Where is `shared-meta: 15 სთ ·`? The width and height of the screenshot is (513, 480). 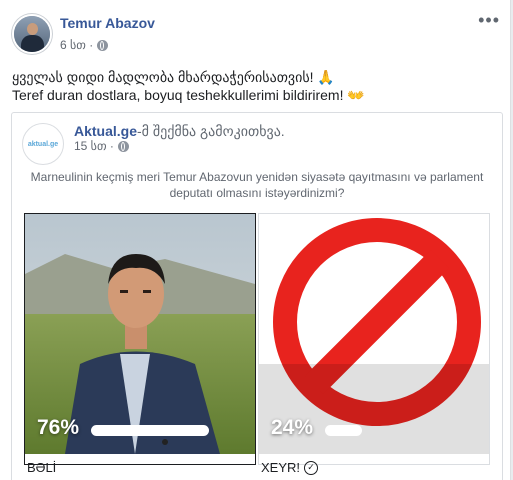 shared-meta: 15 სთ · is located at coordinates (101, 146).